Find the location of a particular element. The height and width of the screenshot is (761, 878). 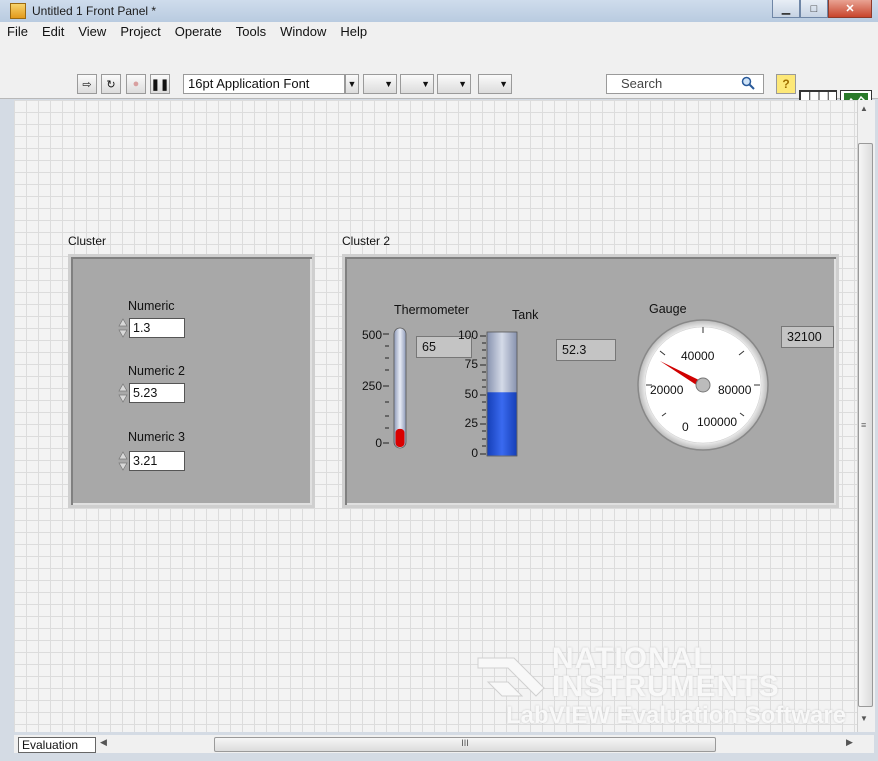

numeric-2-label: Numeric 2 is located at coordinates (156, 371).